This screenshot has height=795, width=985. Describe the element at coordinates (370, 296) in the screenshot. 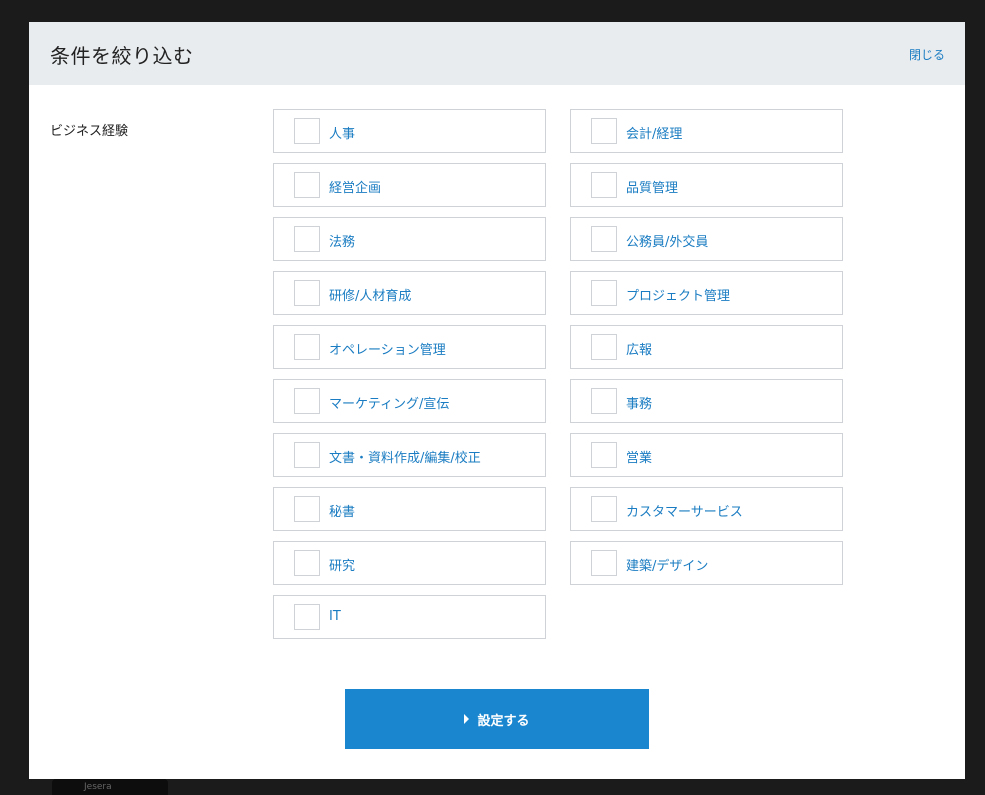

I see `option-label: 研修/人材育成` at that location.